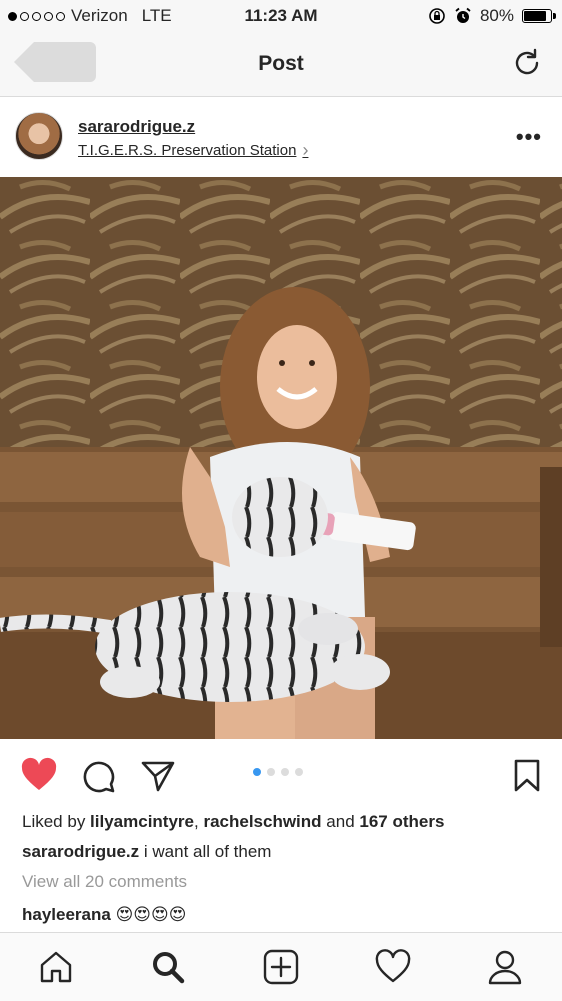 This screenshot has width=562, height=1001. Describe the element at coordinates (529, 137) in the screenshot. I see `more-options-icon: •••` at that location.